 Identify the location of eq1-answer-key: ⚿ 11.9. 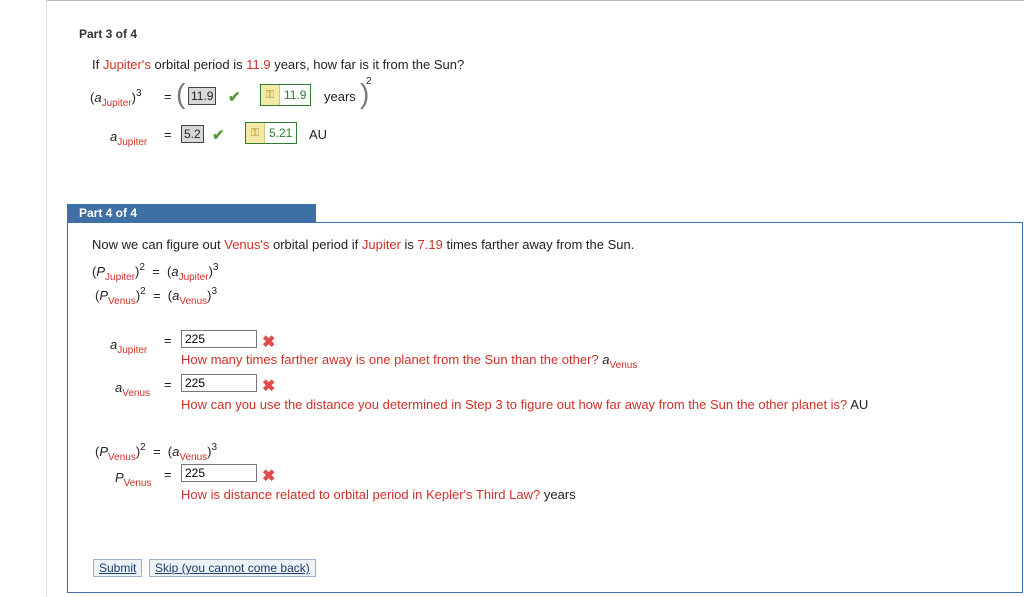
(286, 95).